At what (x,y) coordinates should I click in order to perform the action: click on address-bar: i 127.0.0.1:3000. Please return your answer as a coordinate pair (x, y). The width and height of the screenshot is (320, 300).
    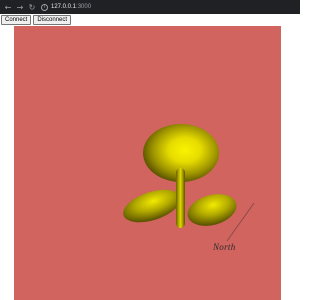
    Looking at the image, I should click on (66, 7).